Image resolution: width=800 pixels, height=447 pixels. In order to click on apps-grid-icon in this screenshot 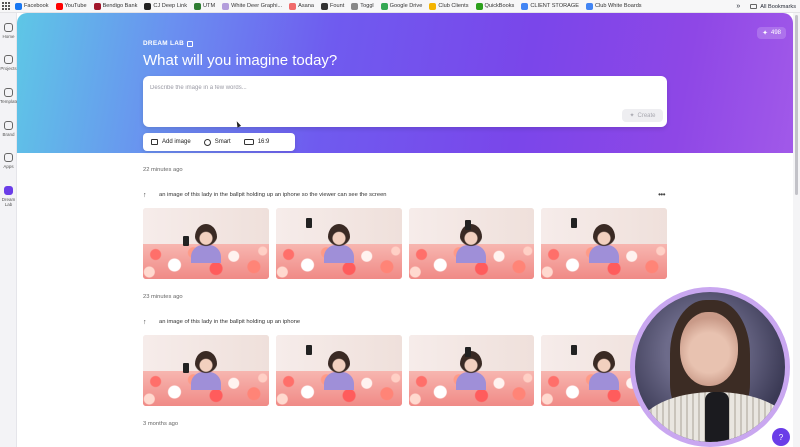, I will do `click(6, 6)`.